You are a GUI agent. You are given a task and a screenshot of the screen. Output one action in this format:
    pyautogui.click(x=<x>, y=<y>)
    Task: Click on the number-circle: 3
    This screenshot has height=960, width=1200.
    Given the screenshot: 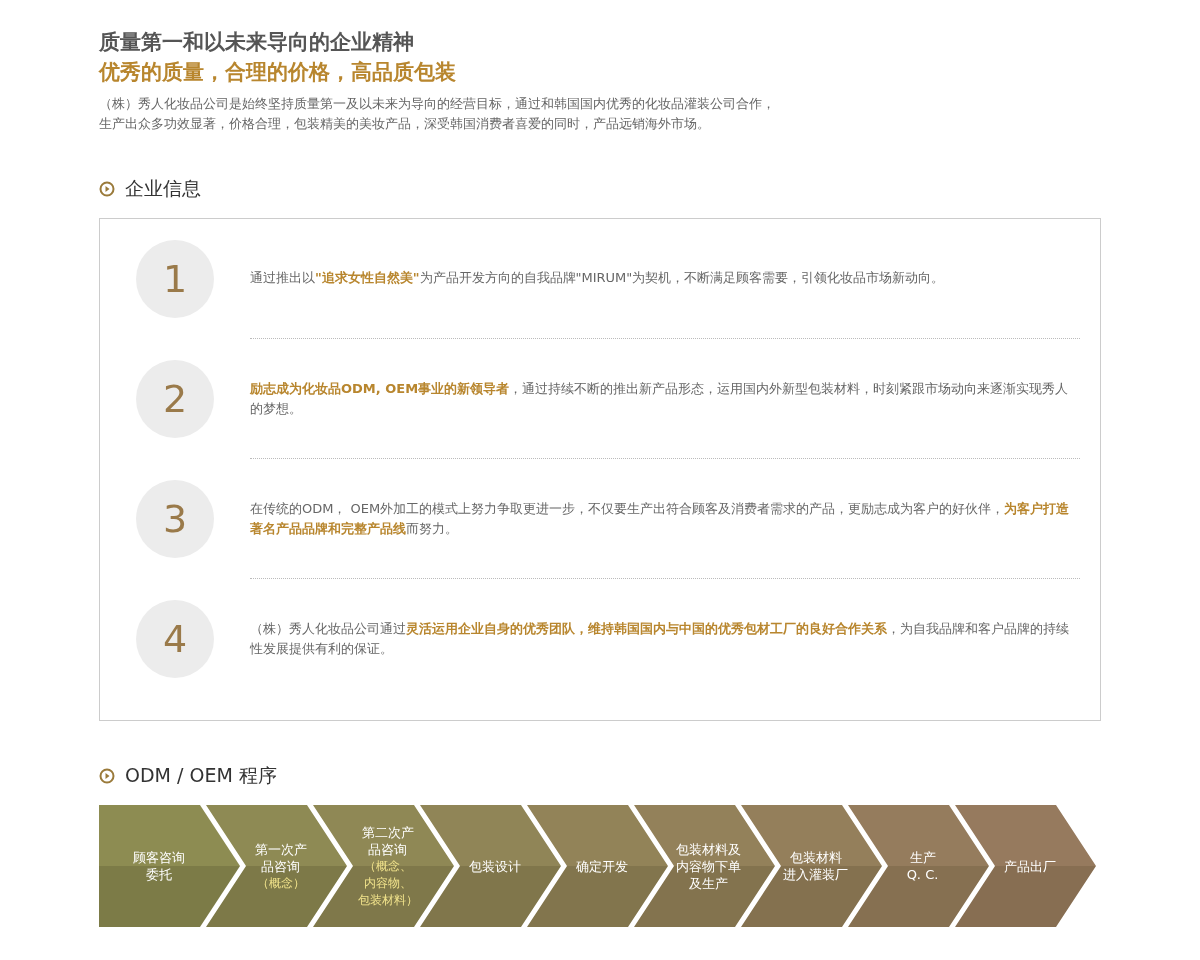 What is the action you would take?
    pyautogui.click(x=175, y=519)
    